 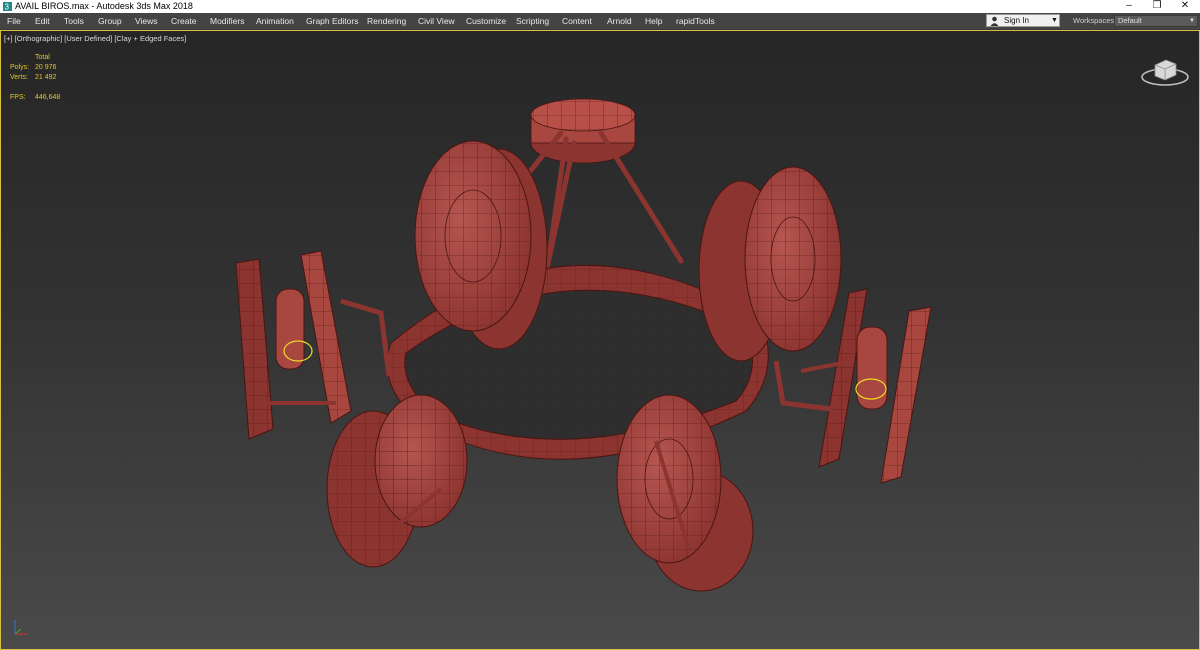 I want to click on sign-in-label: Sign In, so click(x=1016, y=20).